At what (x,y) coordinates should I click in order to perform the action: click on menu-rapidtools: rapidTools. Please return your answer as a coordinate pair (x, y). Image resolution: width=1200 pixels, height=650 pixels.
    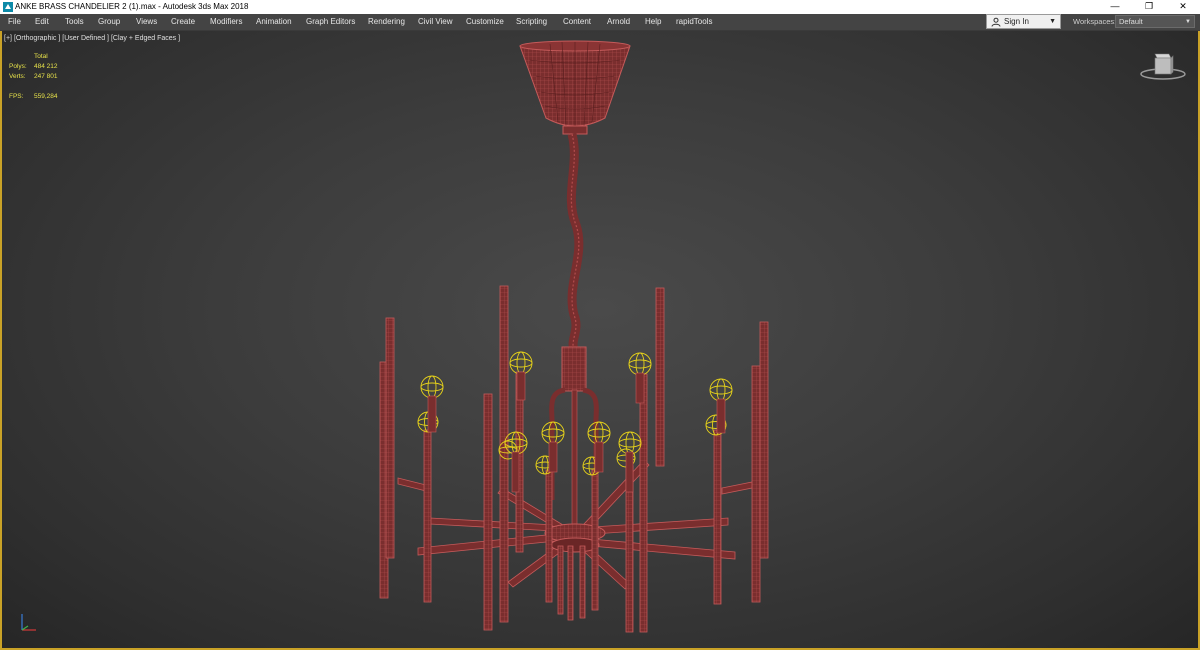
    Looking at the image, I should click on (694, 22).